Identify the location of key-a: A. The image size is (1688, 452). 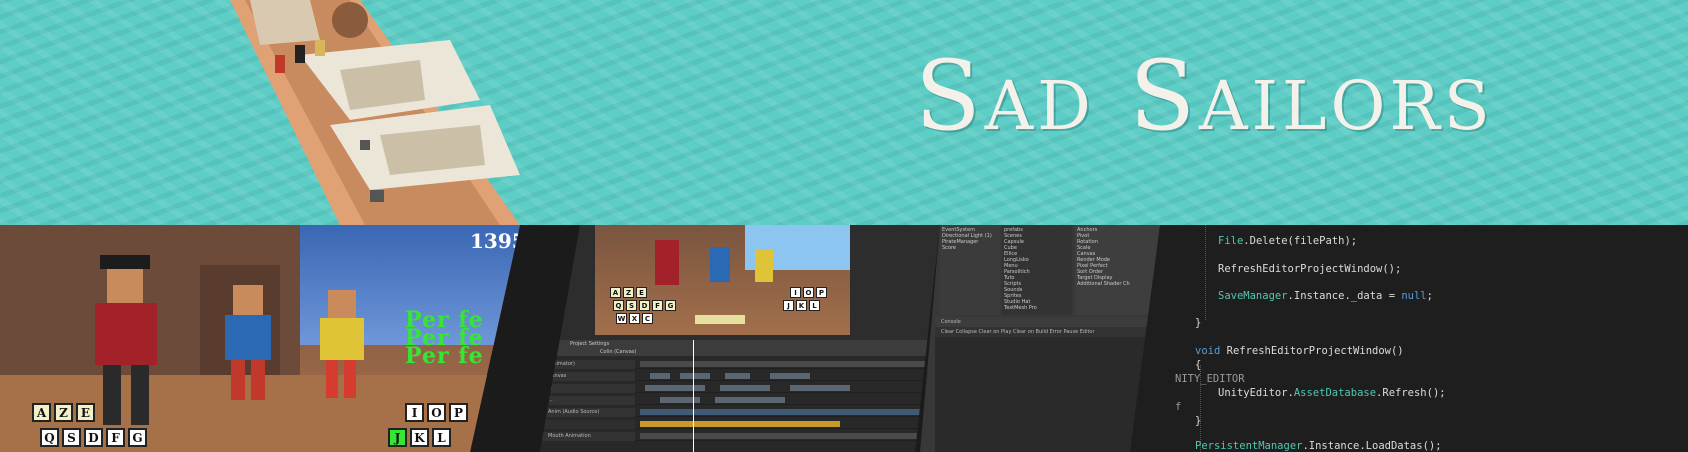
(41, 412).